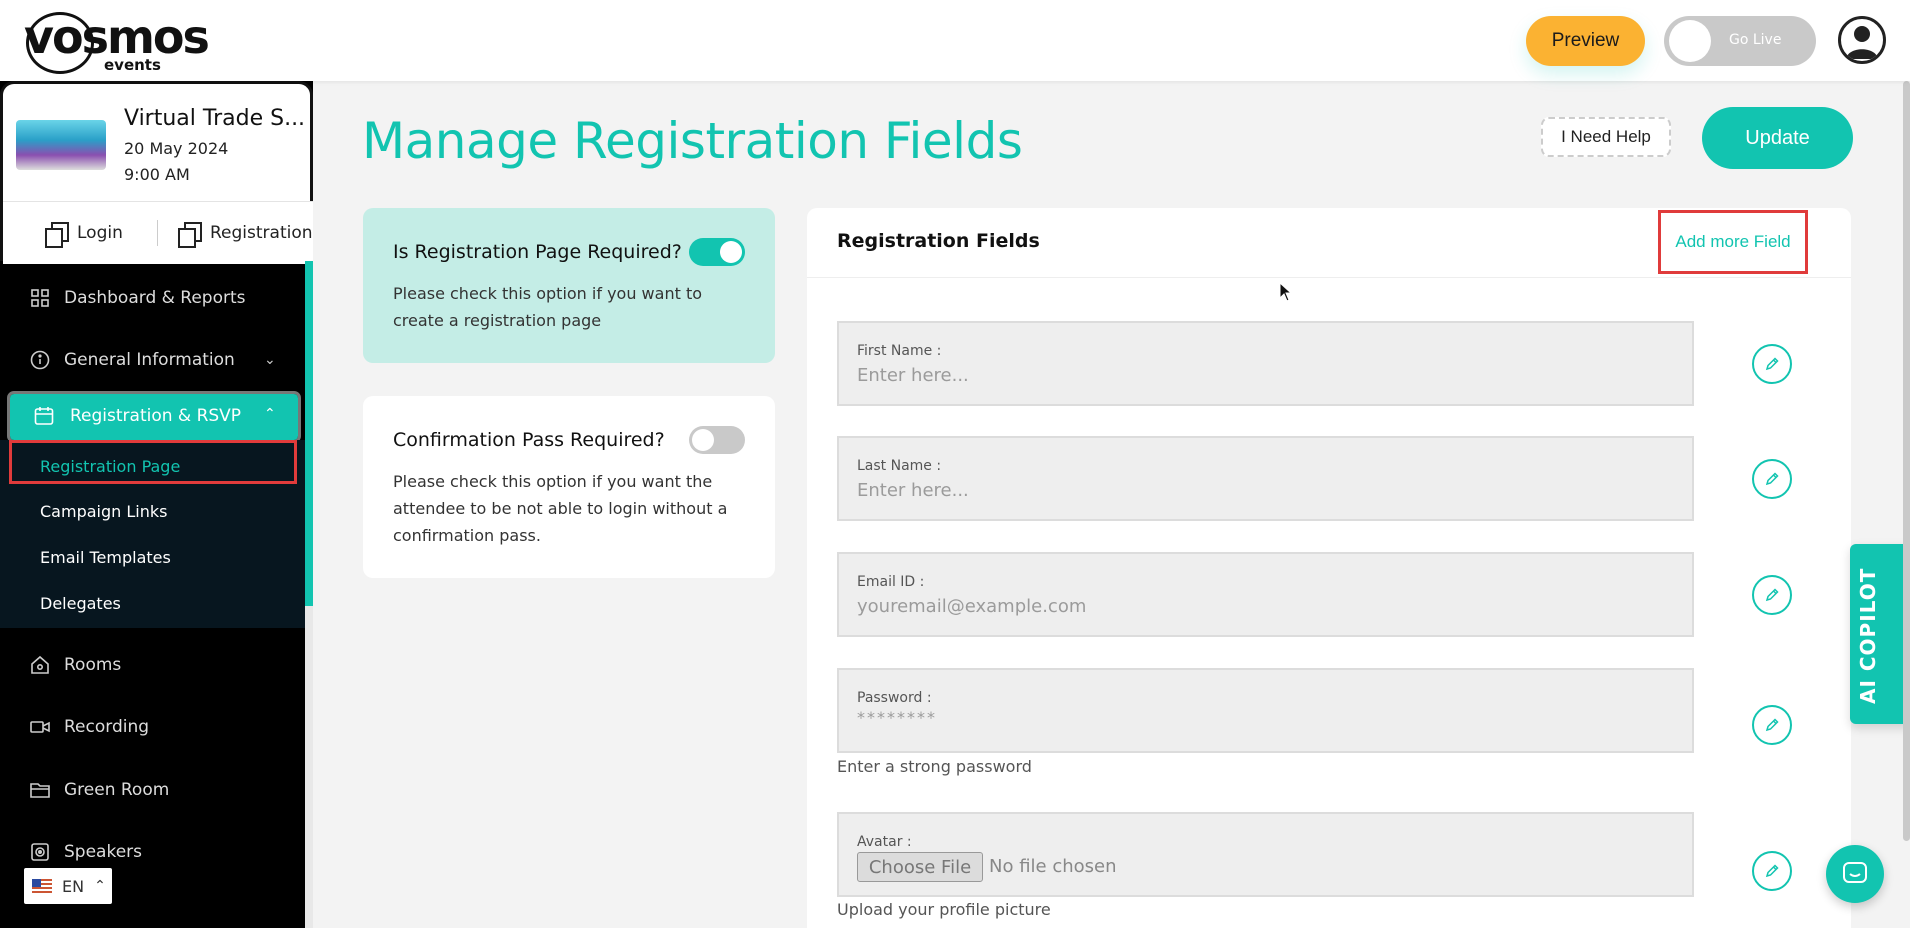  I want to click on user-avatar, so click(1862, 40).